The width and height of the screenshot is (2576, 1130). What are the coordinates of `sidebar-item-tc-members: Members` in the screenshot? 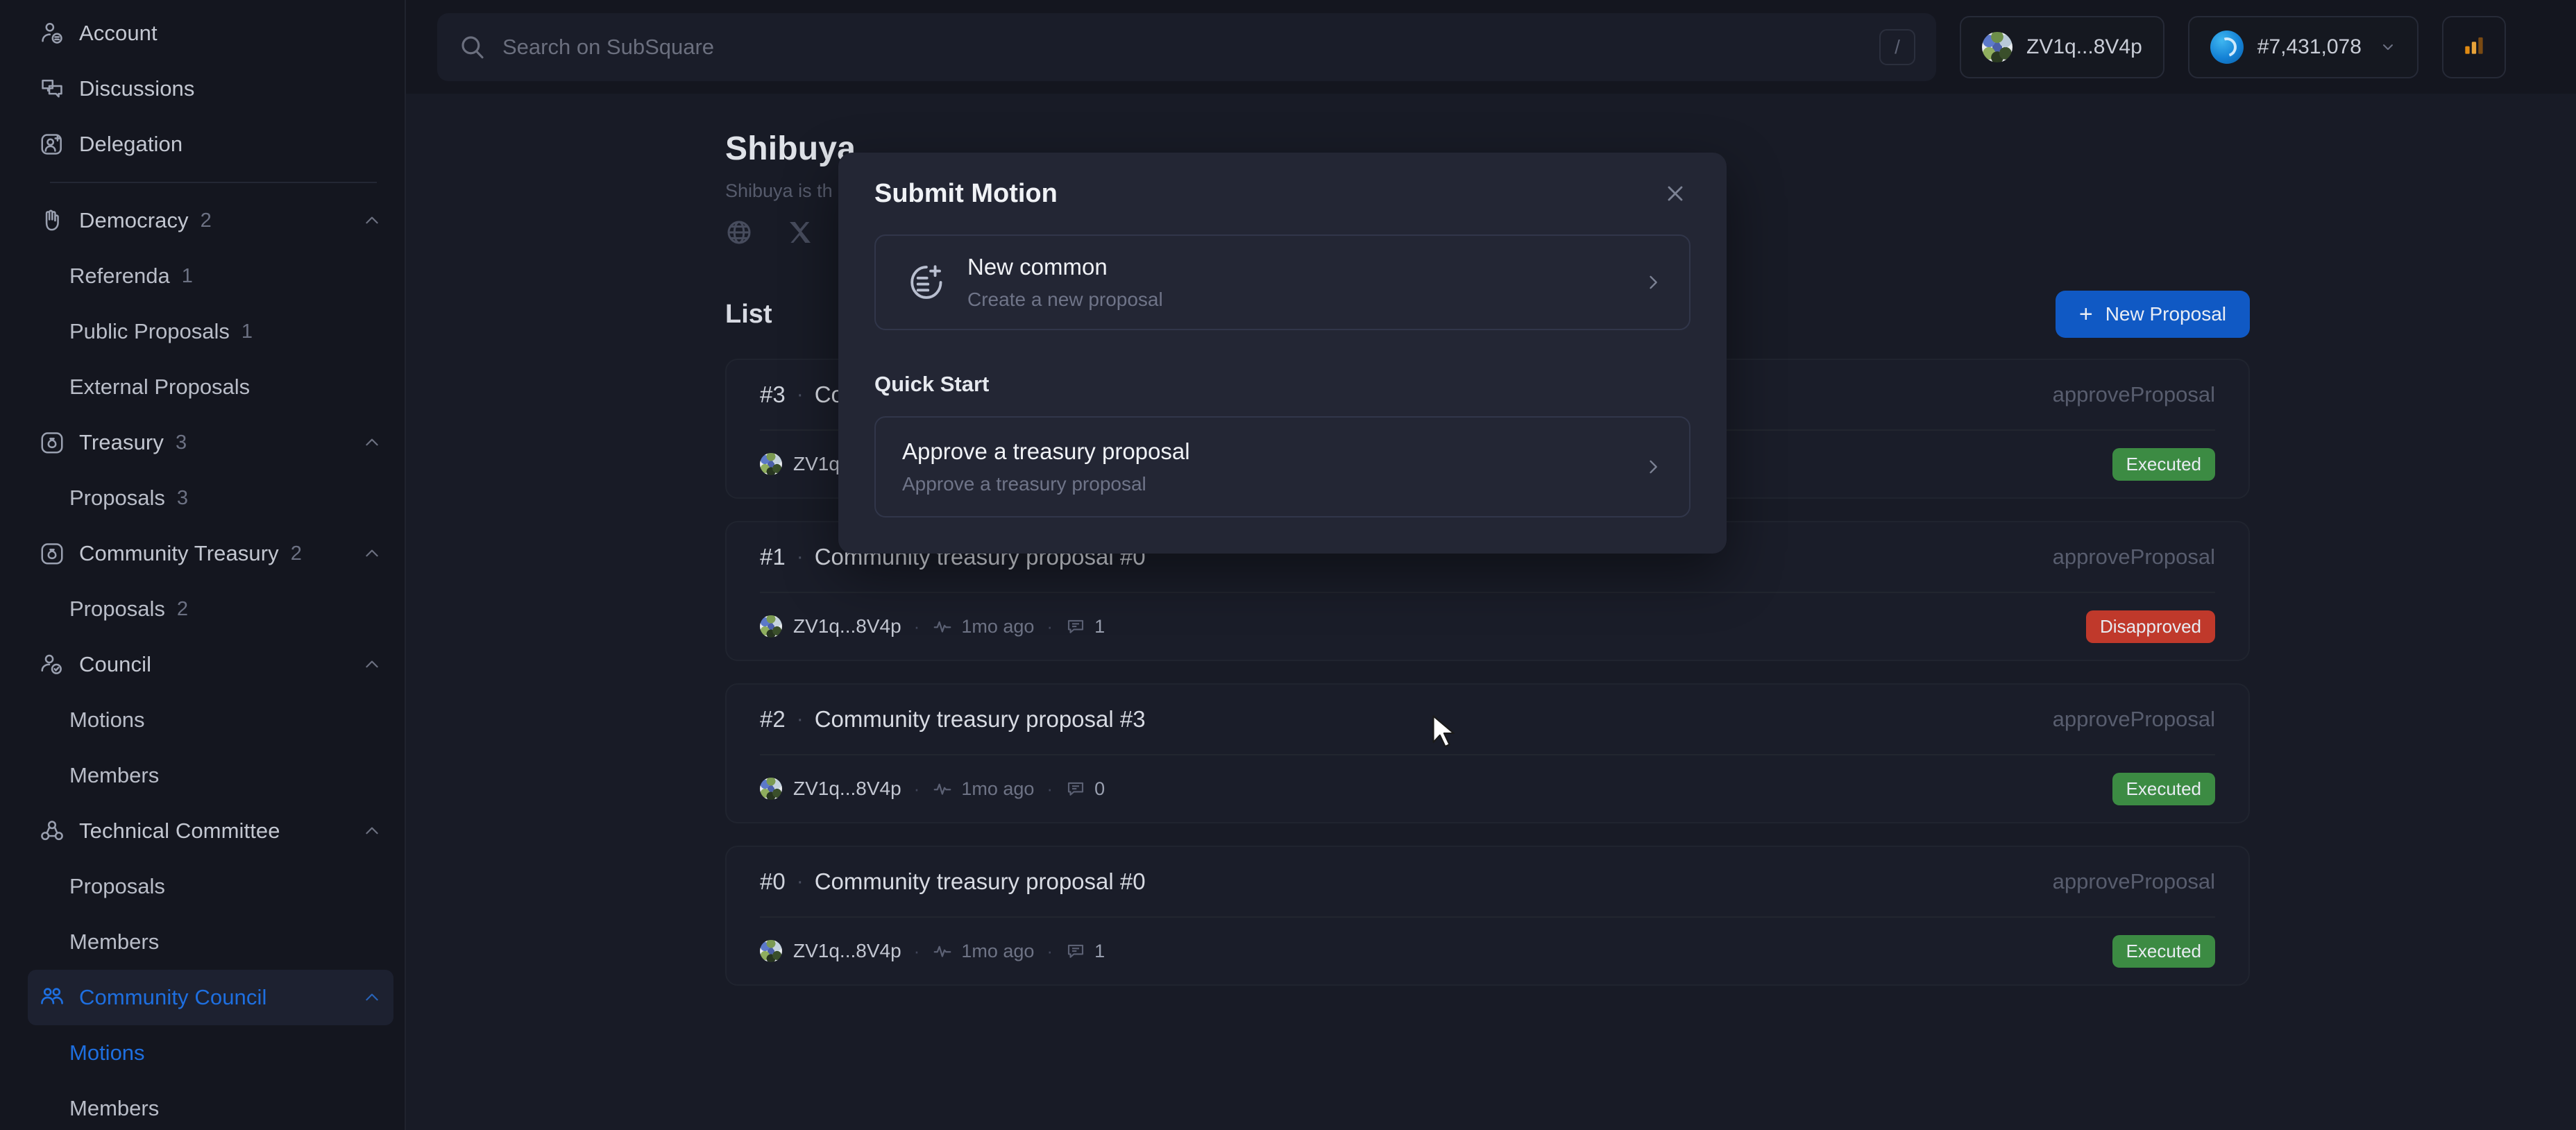 It's located at (210, 942).